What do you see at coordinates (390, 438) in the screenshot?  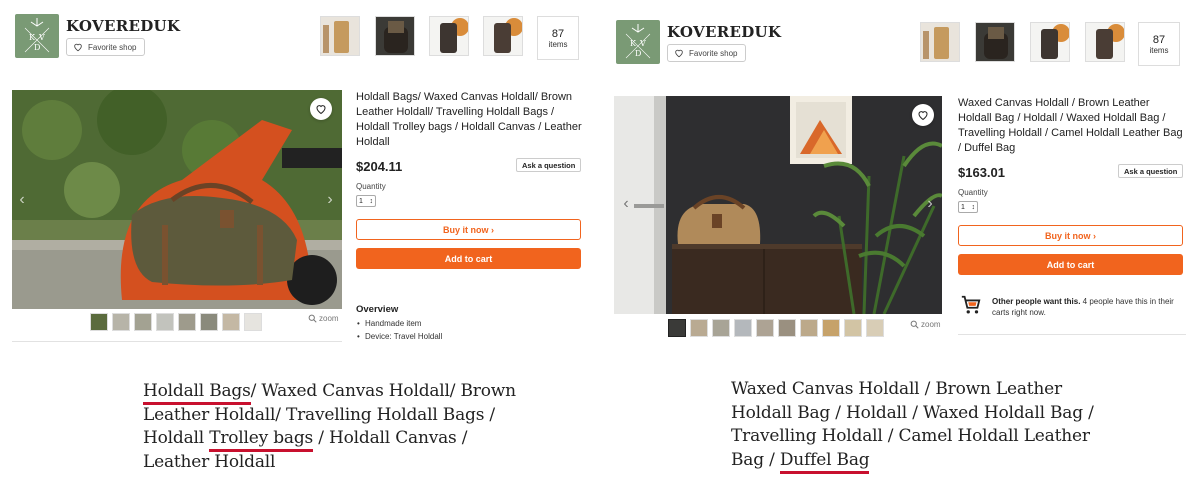 I see `caption-fragment: / Holdall Canvas /` at bounding box center [390, 438].